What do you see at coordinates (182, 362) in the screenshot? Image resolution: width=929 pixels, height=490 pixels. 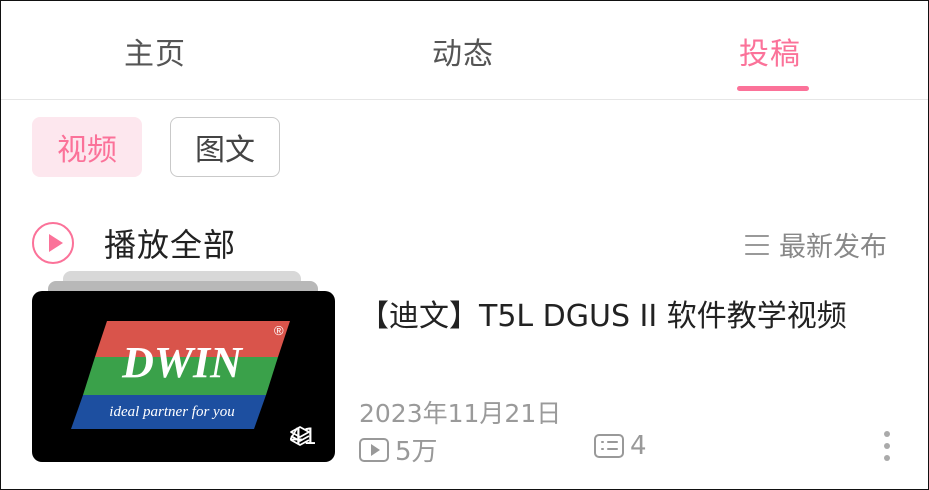 I see `logo-brand: DWIN` at bounding box center [182, 362].